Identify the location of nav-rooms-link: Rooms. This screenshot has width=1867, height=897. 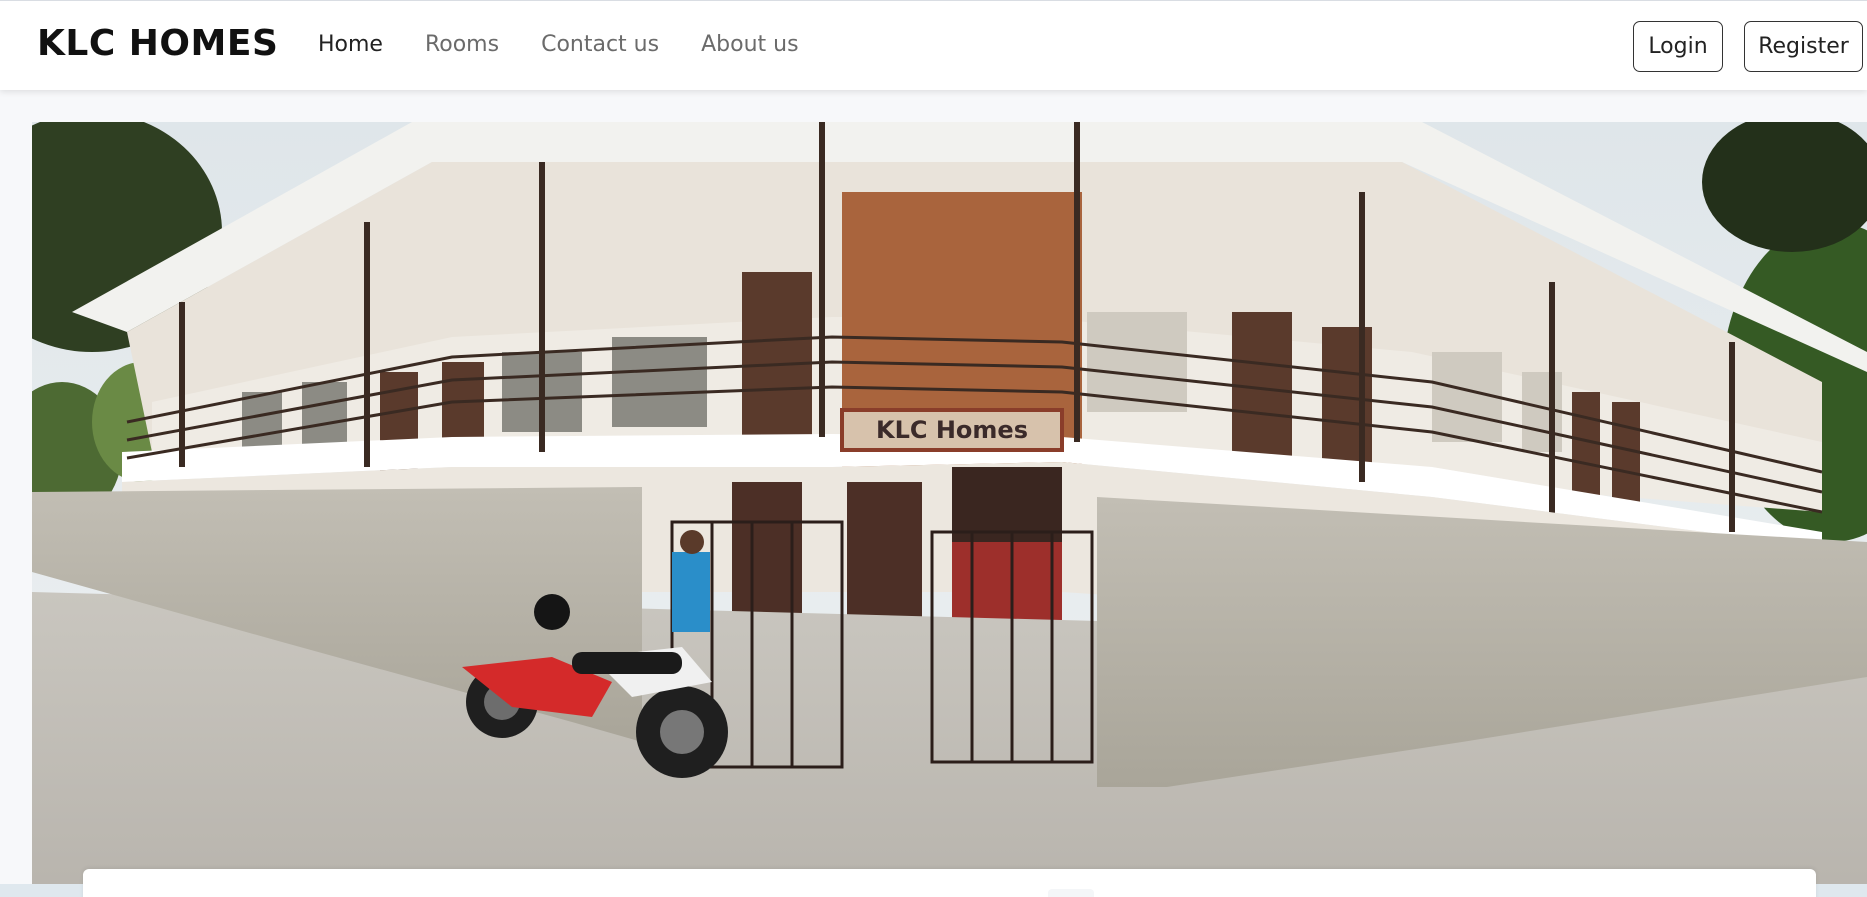
(462, 44).